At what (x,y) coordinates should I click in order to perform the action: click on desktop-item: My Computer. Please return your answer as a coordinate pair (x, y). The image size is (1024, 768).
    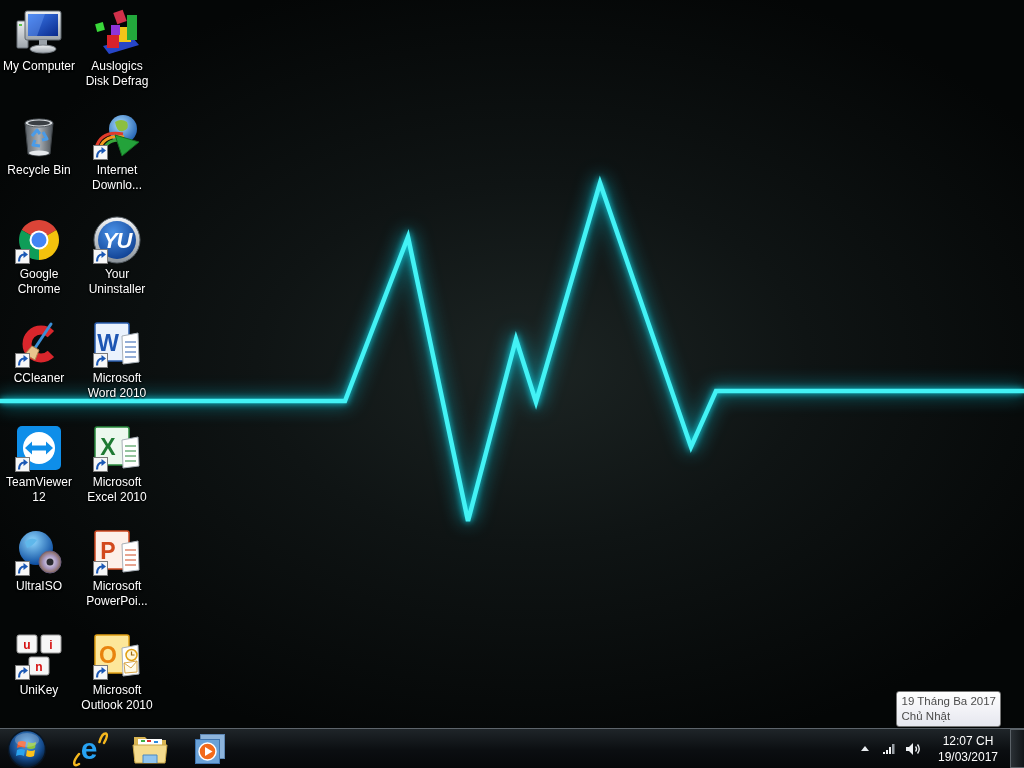
    Looking at the image, I should click on (39, 41).